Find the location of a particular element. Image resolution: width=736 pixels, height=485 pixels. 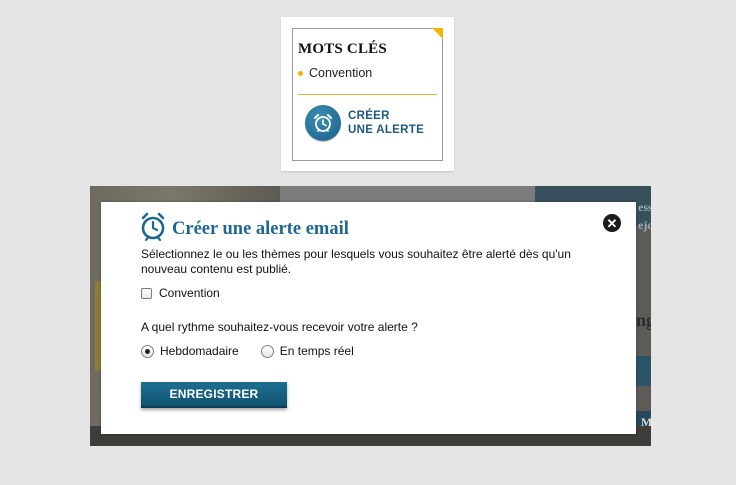

folded-corner is located at coordinates (437, 33).